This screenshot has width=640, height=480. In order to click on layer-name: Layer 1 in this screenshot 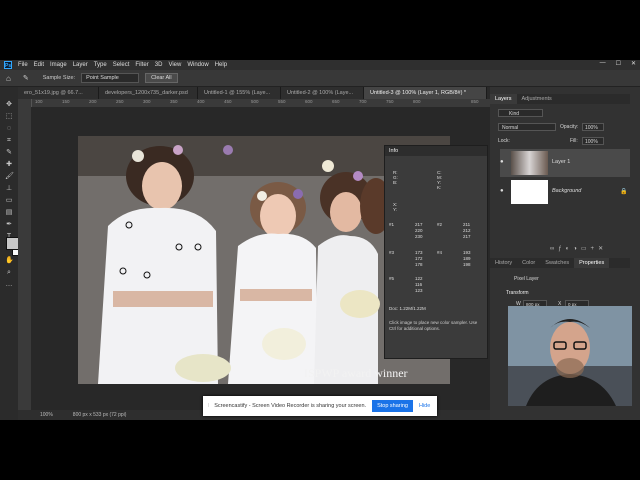, I will do `click(561, 162)`.